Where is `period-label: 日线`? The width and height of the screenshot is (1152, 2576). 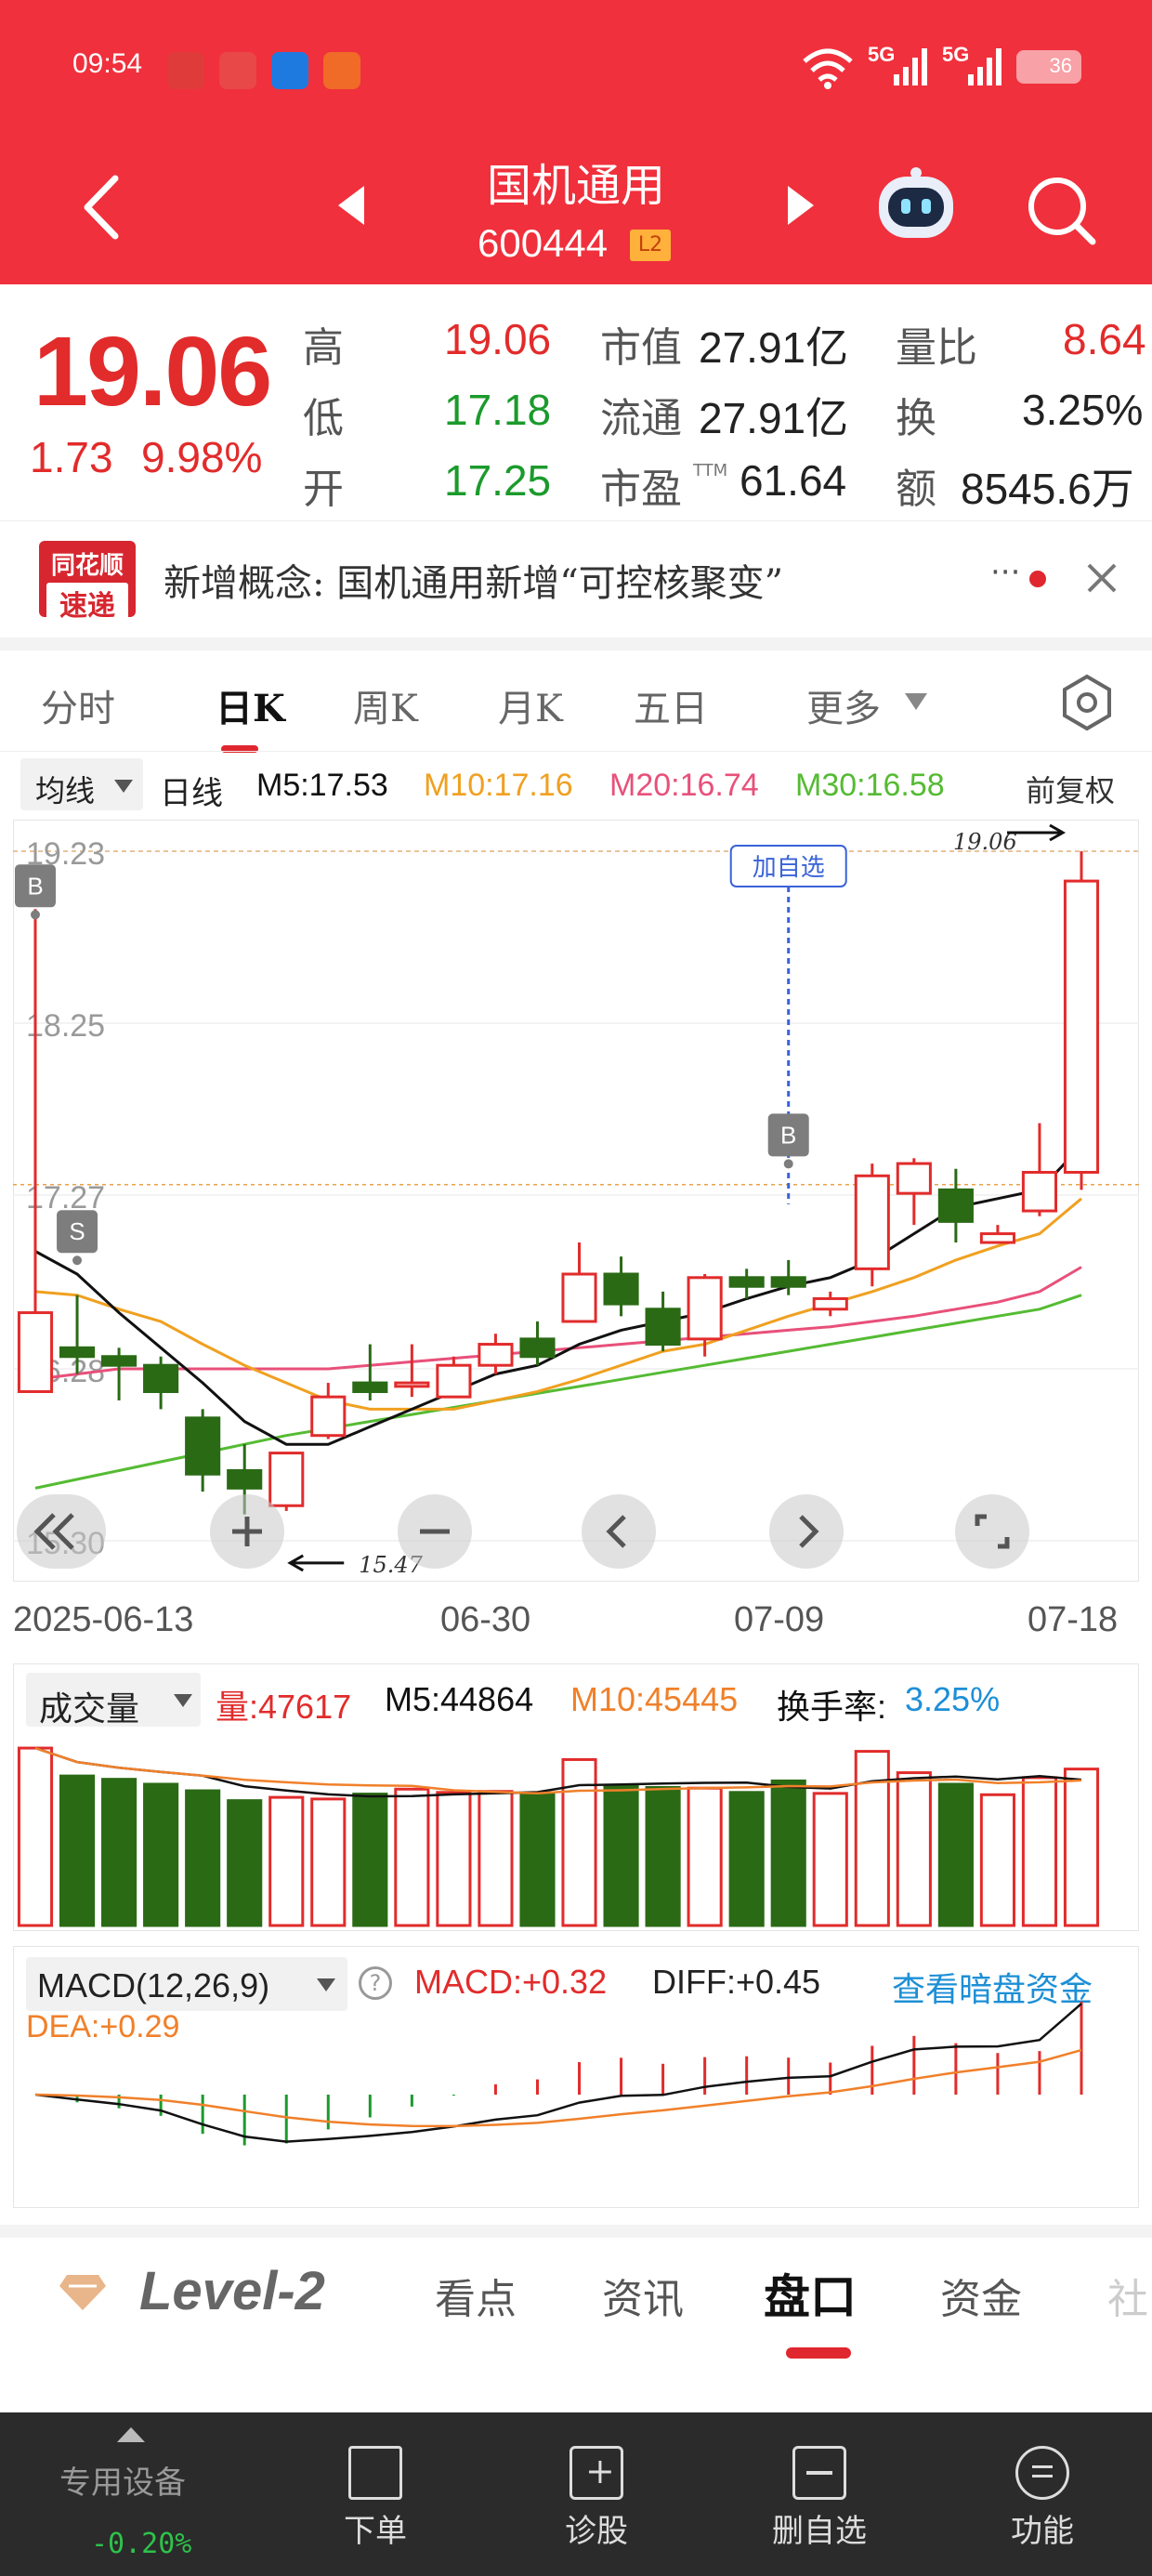 period-label: 日线 is located at coordinates (191, 793).